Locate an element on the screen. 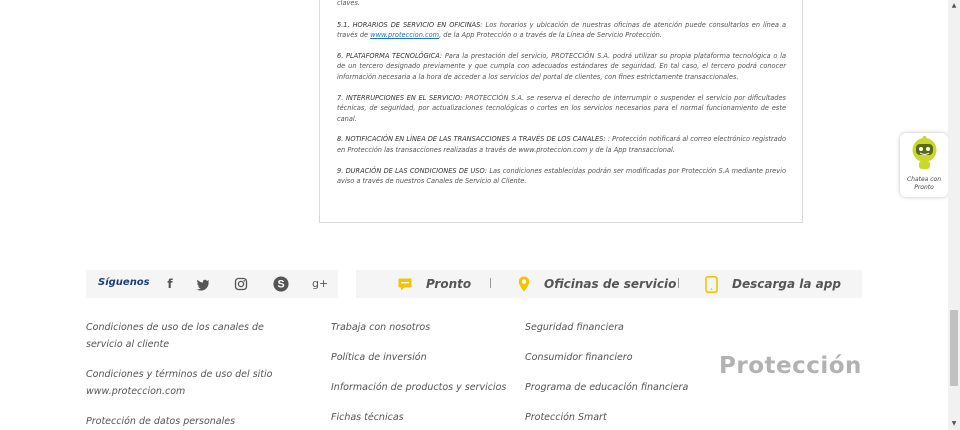  follow-label: Síguenos is located at coordinates (124, 282).